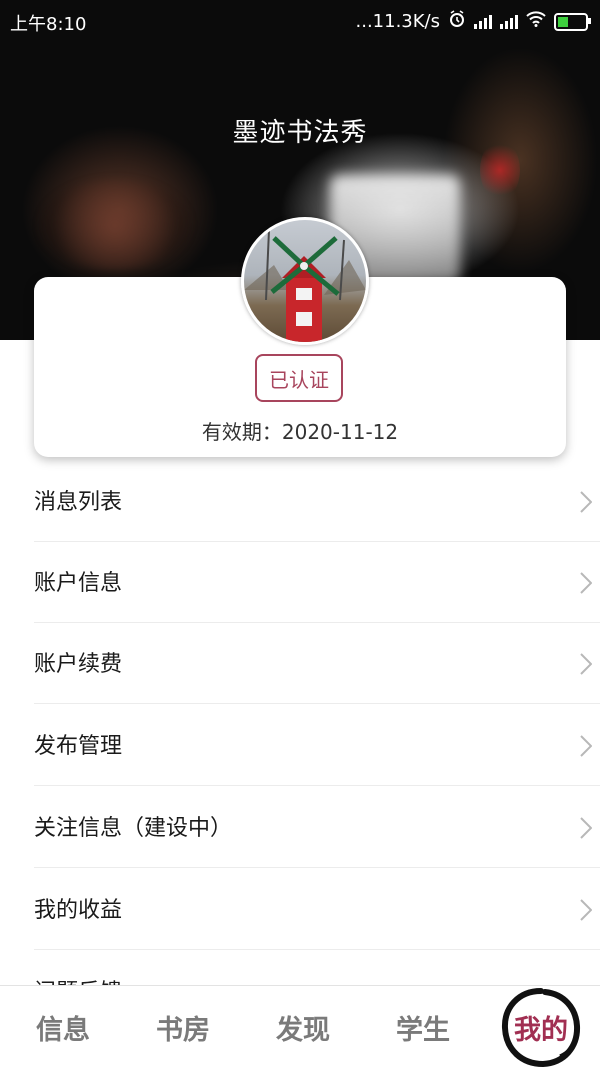 This screenshot has height=1068, width=600. Describe the element at coordinates (78, 583) in the screenshot. I see `menu-item-label: 账户信息` at that location.